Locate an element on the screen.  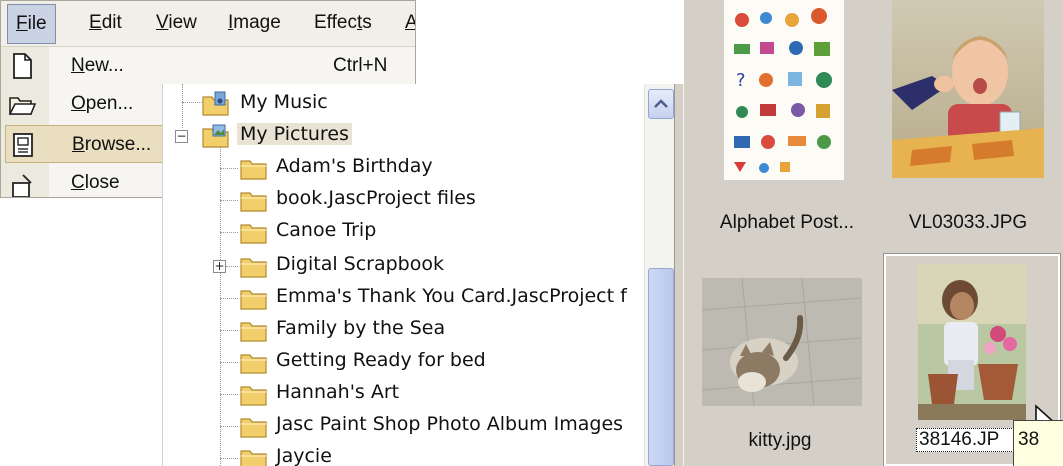
menu-effects: Effects is located at coordinates (343, 23).